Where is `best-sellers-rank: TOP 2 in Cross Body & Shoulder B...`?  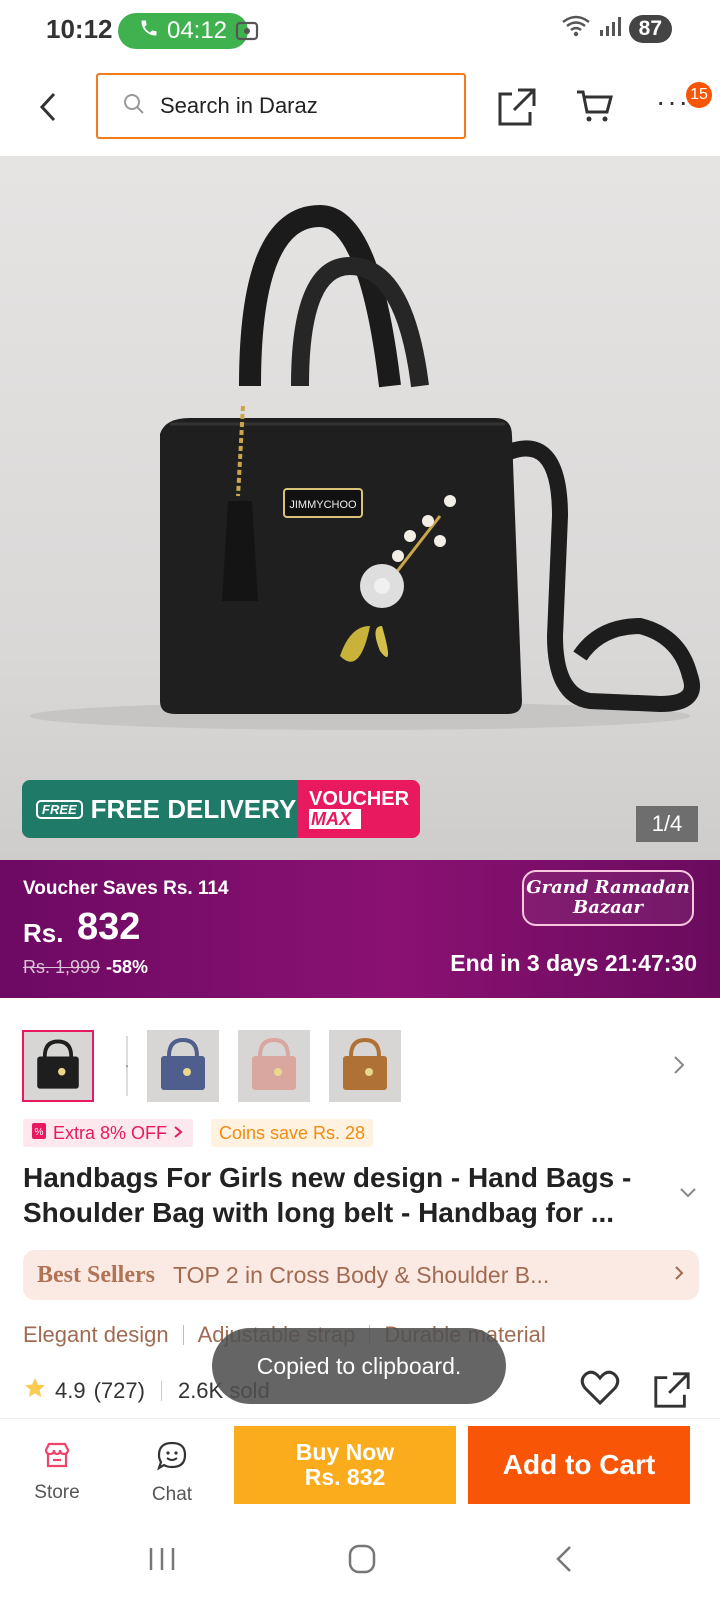
best-sellers-rank: TOP 2 in Cross Body & Shoulder B... is located at coordinates (361, 1274).